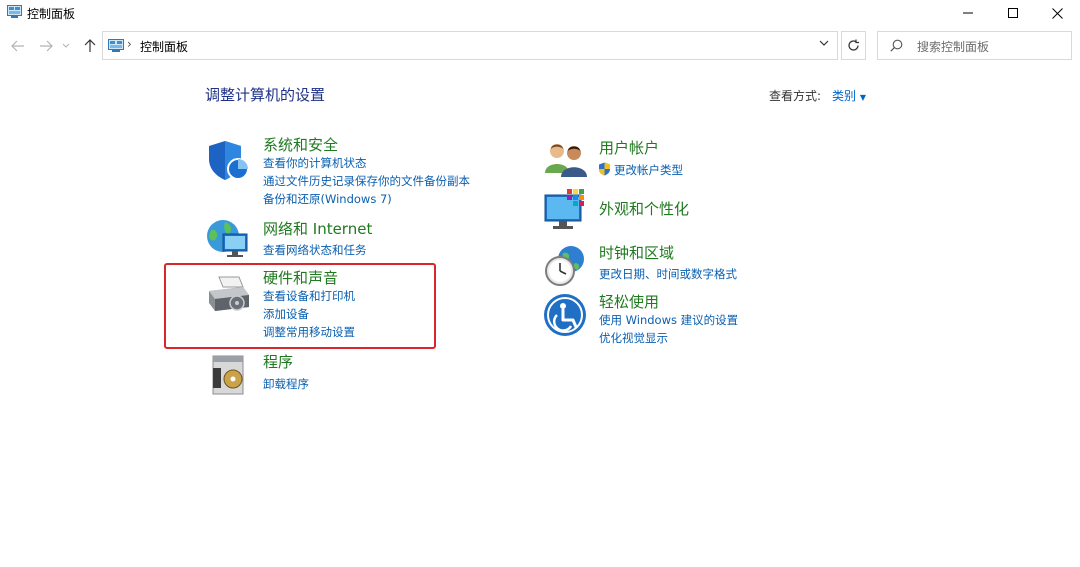 The image size is (1080, 567). I want to click on link-file-history: 通过文件历史记录保存你的文件备份副本, so click(366, 181).